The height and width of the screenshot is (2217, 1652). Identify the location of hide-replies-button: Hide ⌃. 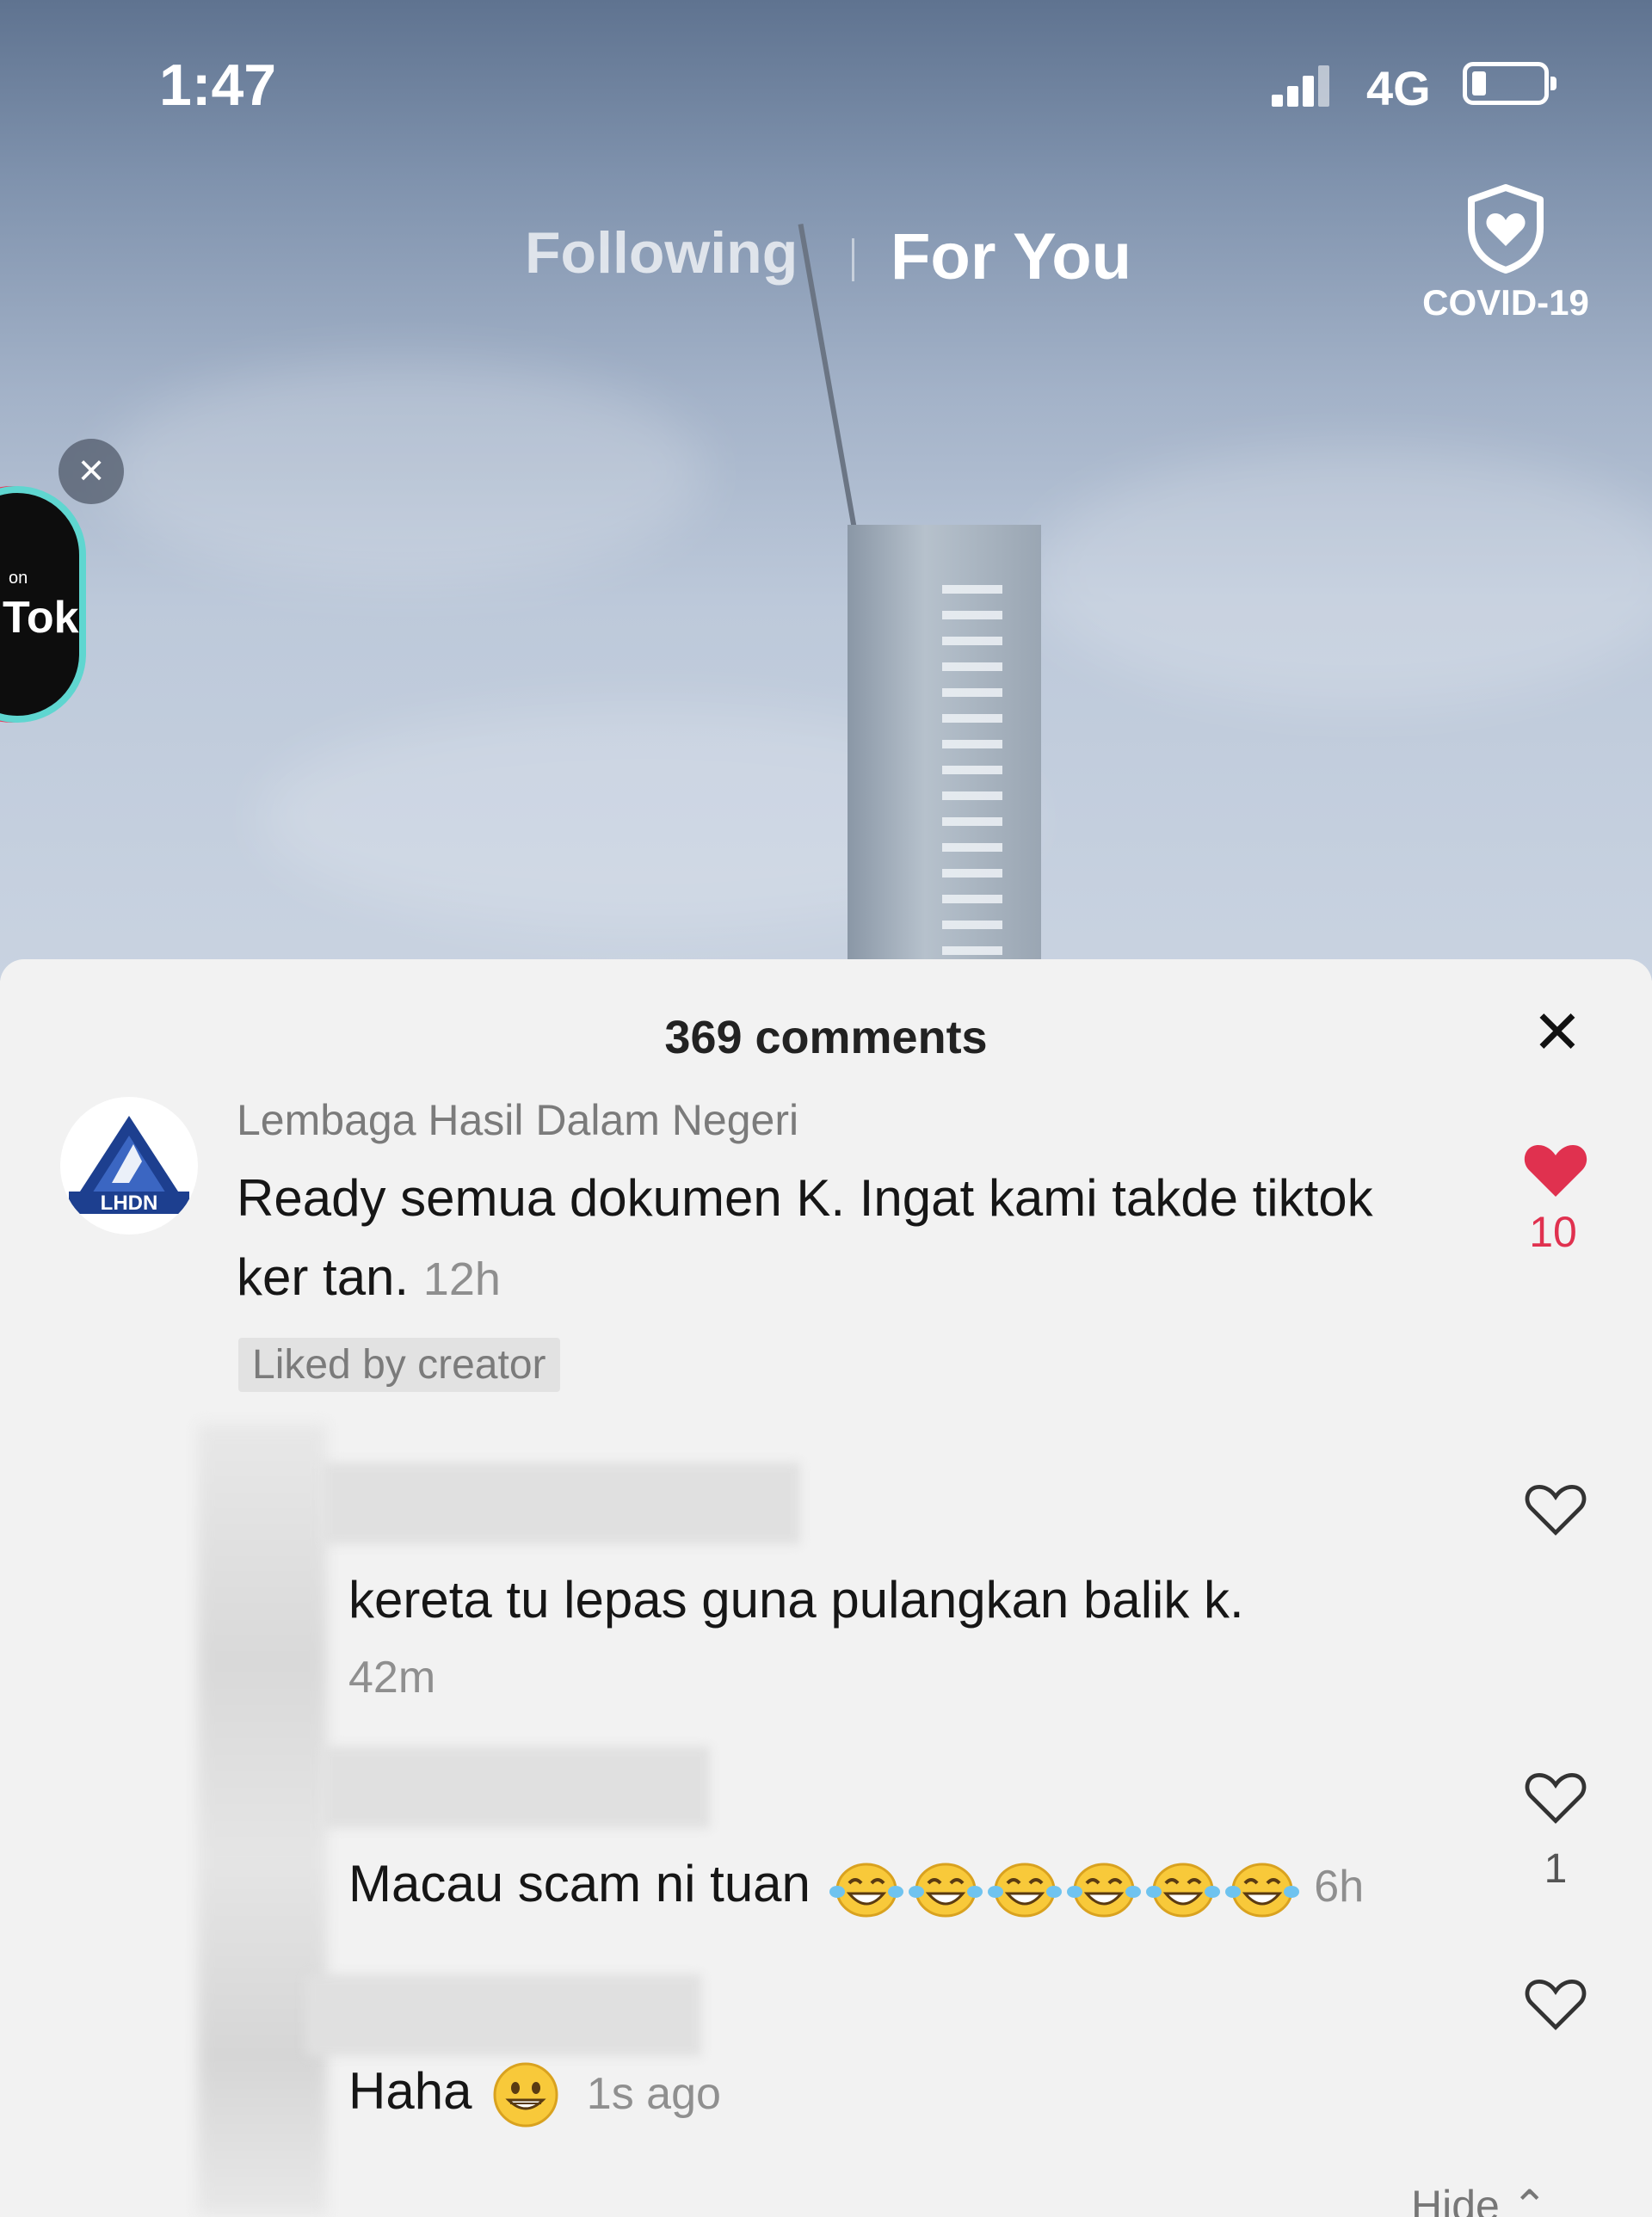
(1479, 2199).